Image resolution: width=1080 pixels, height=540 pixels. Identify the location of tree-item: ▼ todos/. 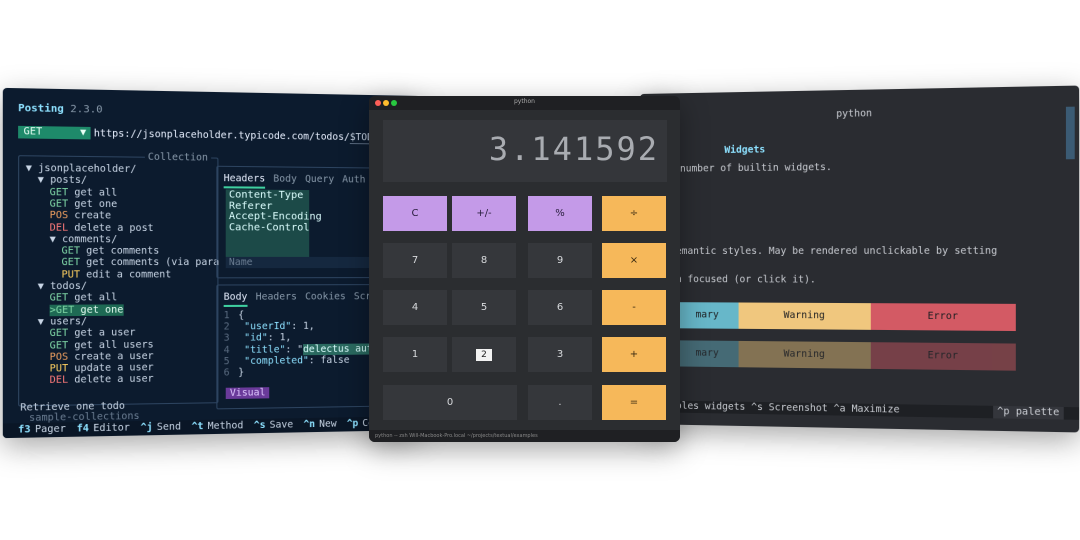
(62, 287).